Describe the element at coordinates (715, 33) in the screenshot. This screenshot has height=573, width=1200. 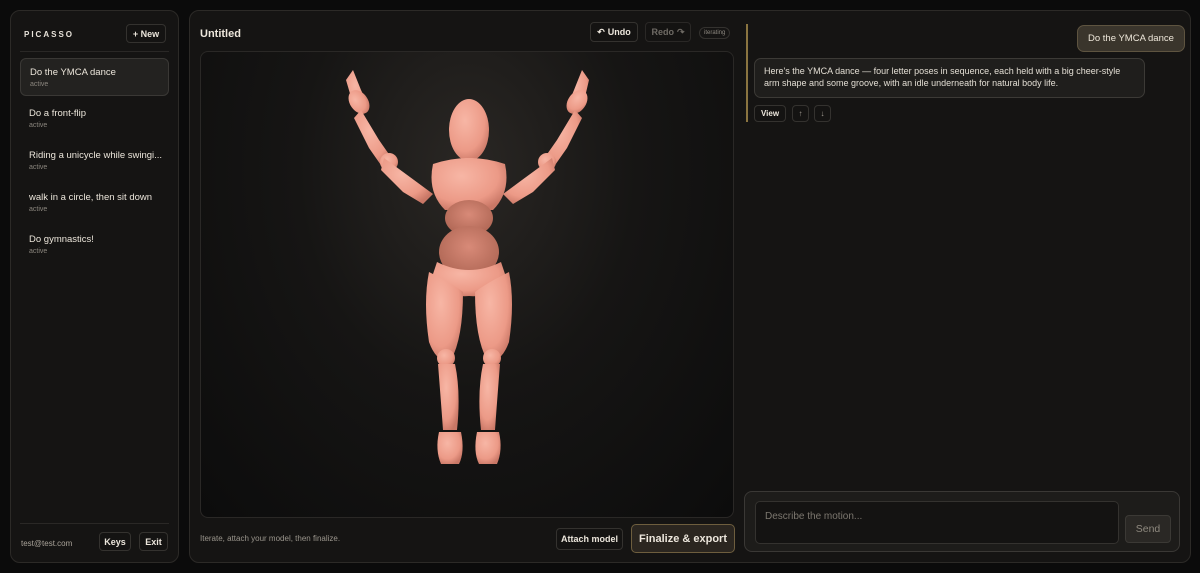
I see `status-badge: iterating` at that location.